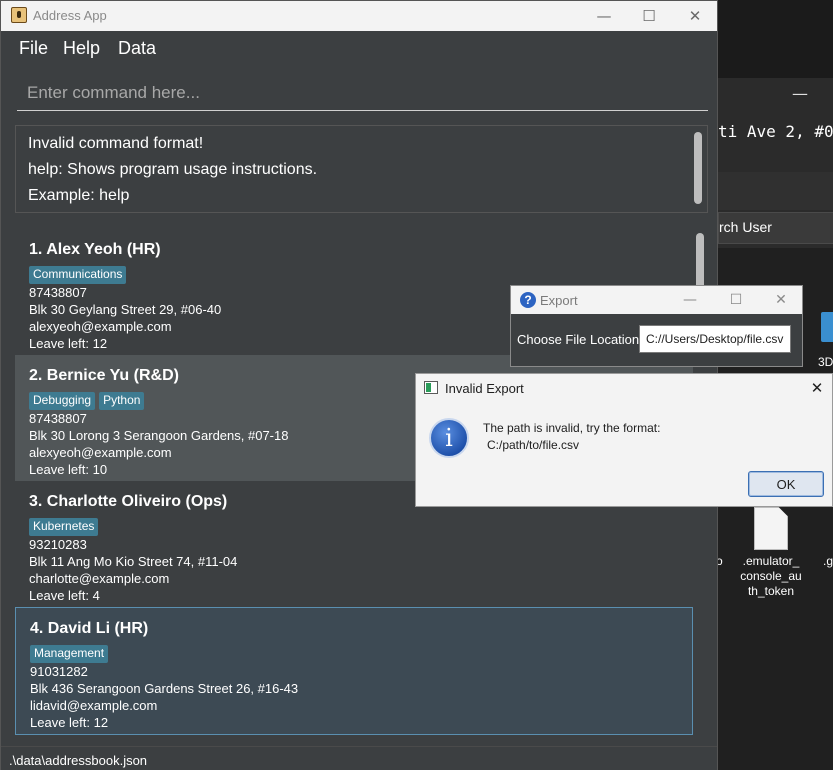 The width and height of the screenshot is (833, 770). Describe the element at coordinates (825, 362) in the screenshot. I see `desktop-label-3d: 3D` at that location.